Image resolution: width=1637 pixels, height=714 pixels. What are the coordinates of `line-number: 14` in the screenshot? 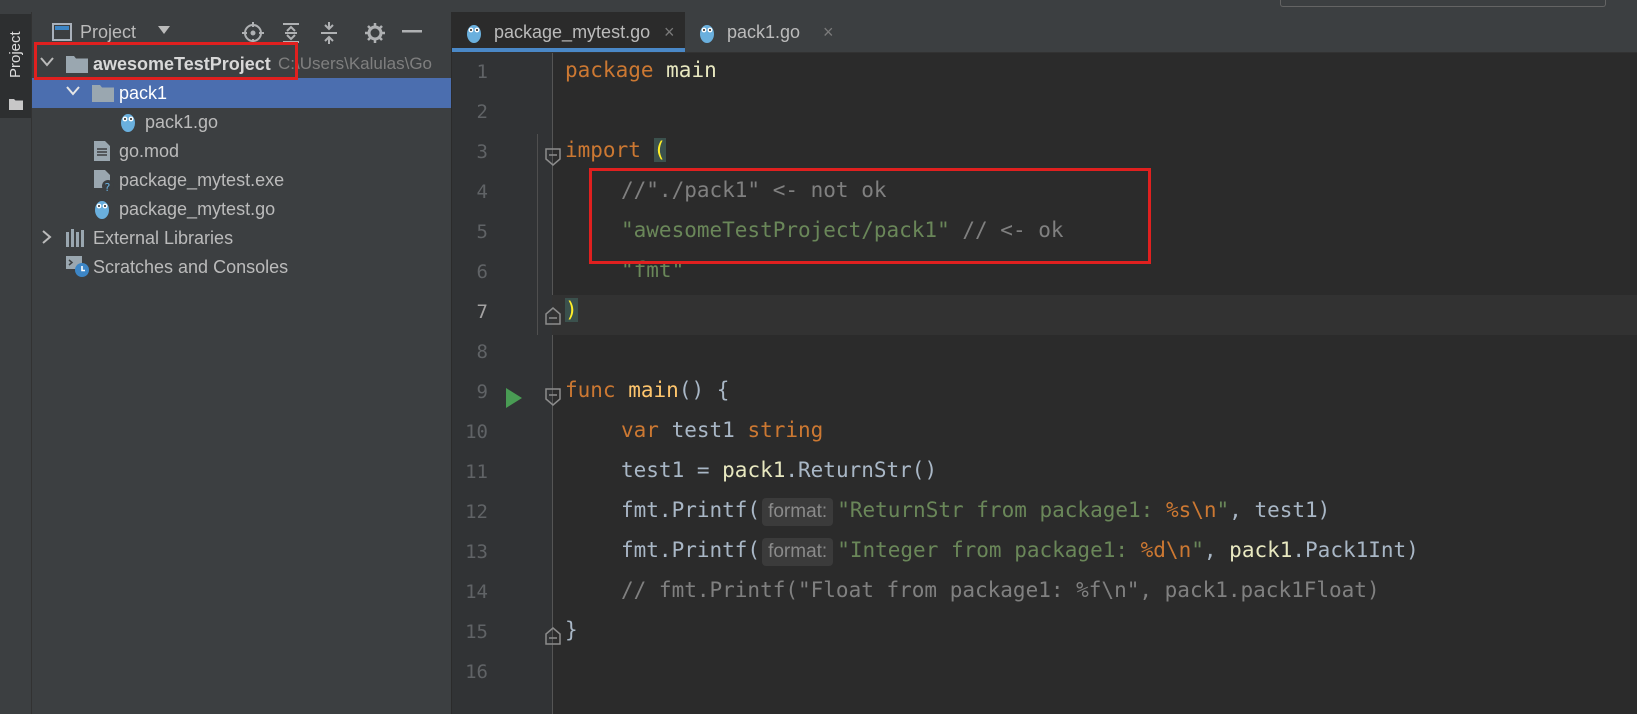 It's located at (476, 592).